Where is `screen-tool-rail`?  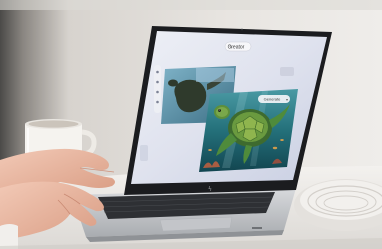
screen-tool-rail is located at coordinates (157, 89).